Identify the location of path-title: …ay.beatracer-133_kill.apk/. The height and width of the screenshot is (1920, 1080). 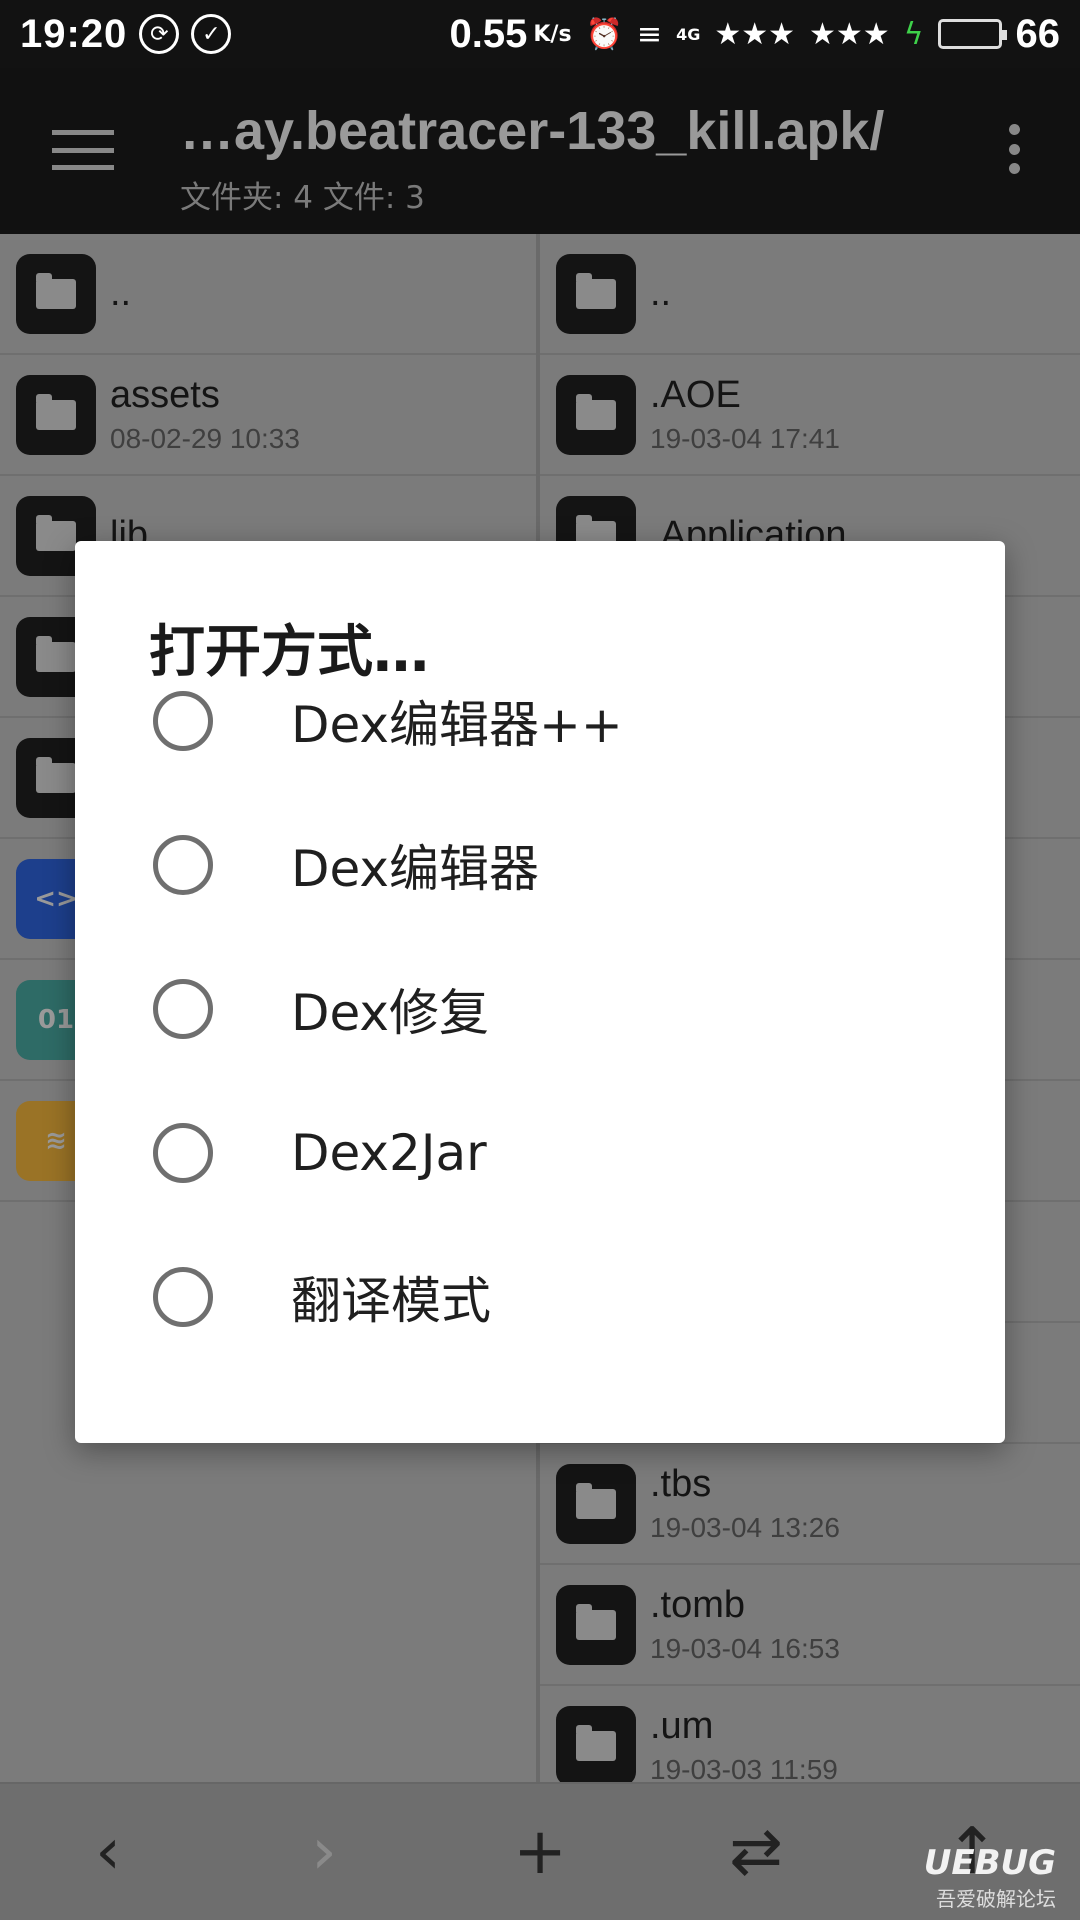
(532, 131).